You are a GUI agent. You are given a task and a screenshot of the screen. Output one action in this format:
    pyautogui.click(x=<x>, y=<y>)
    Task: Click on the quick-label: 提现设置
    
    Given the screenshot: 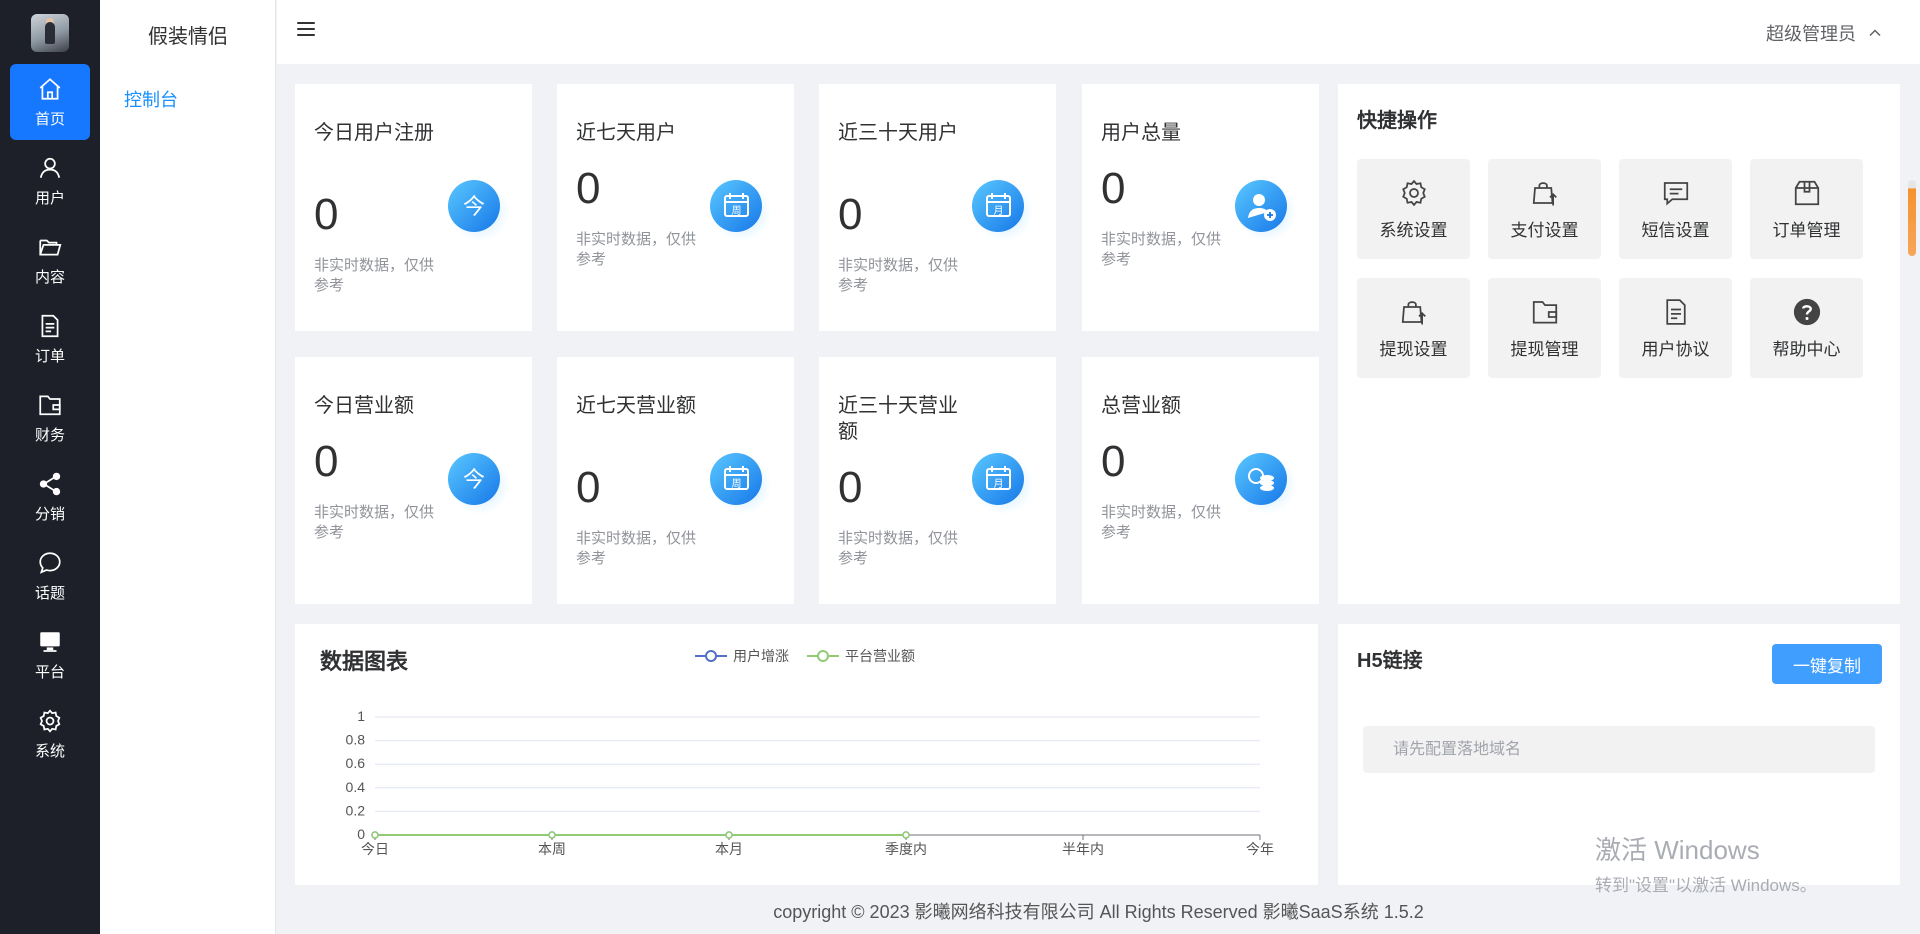 What is the action you would take?
    pyautogui.click(x=1413, y=349)
    